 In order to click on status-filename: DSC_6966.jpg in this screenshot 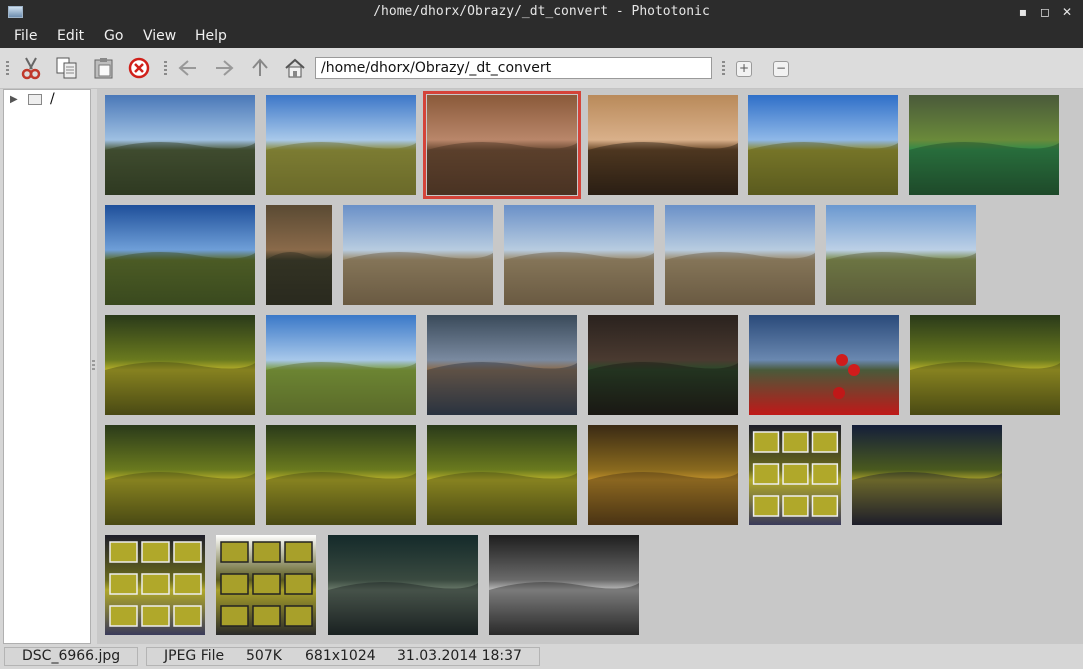, I will do `click(71, 656)`.